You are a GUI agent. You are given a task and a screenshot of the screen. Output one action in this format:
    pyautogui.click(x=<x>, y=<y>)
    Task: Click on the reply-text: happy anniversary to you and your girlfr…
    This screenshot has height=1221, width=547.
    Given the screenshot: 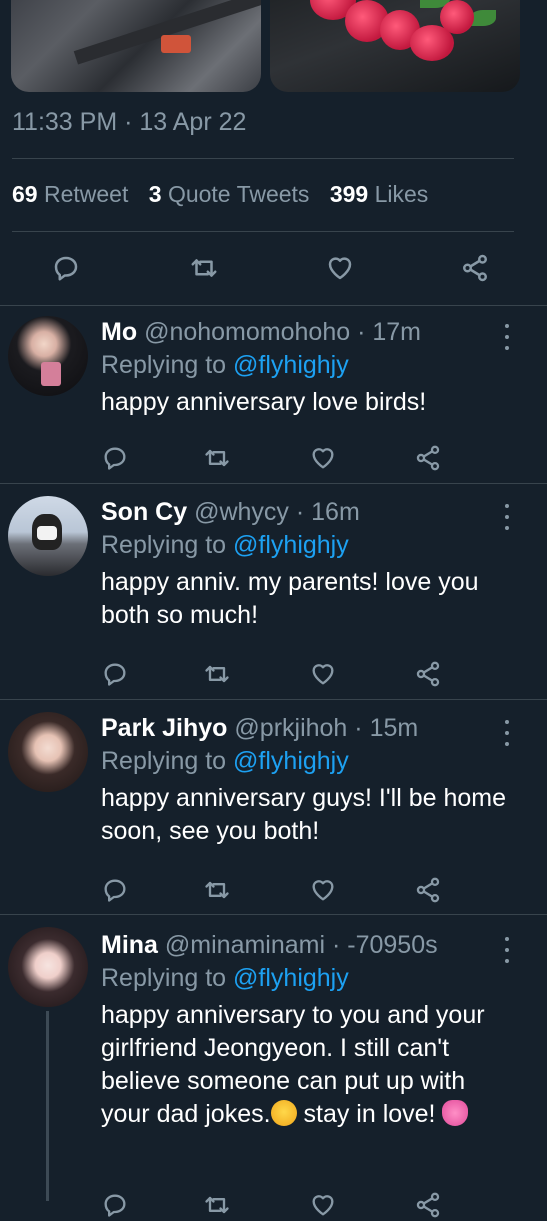 What is the action you would take?
    pyautogui.click(x=306, y=1065)
    